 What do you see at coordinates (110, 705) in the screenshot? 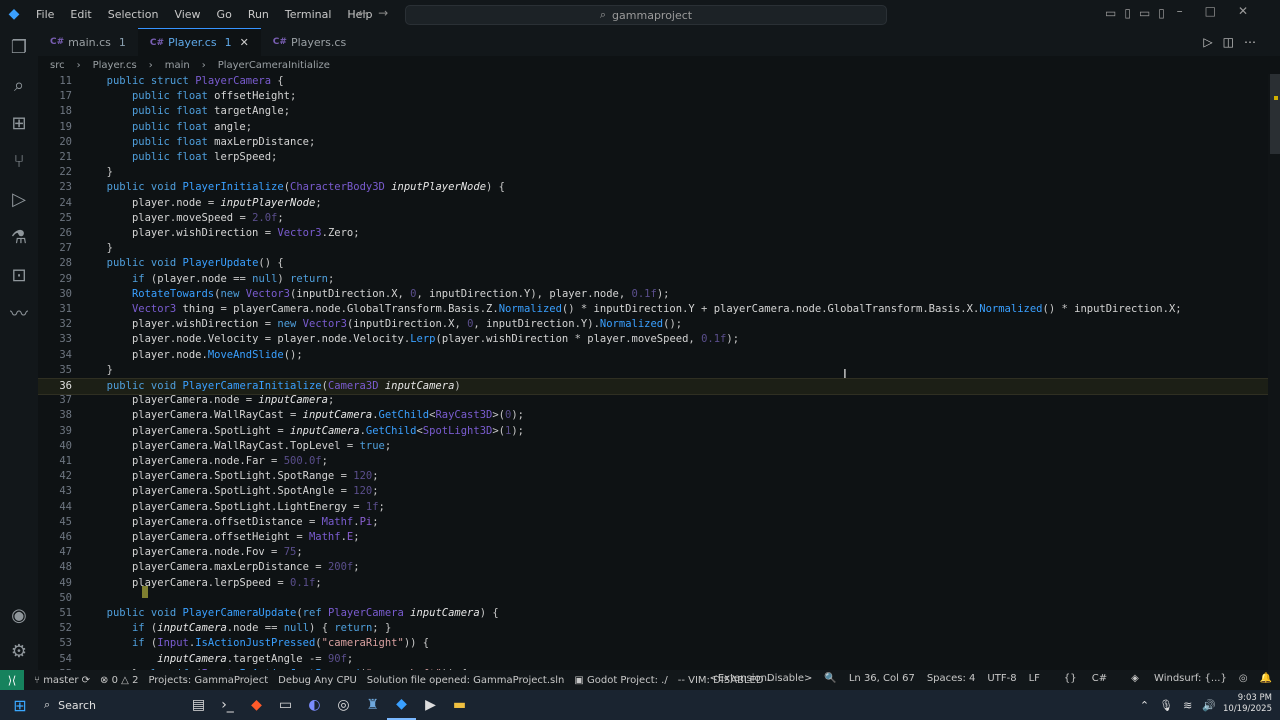
I see `taskbar-search: ⌕ Search` at bounding box center [110, 705].